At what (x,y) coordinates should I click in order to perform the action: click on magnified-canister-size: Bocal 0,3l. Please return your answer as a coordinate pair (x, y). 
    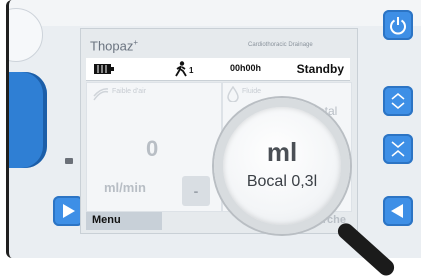
    Looking at the image, I should click on (282, 181).